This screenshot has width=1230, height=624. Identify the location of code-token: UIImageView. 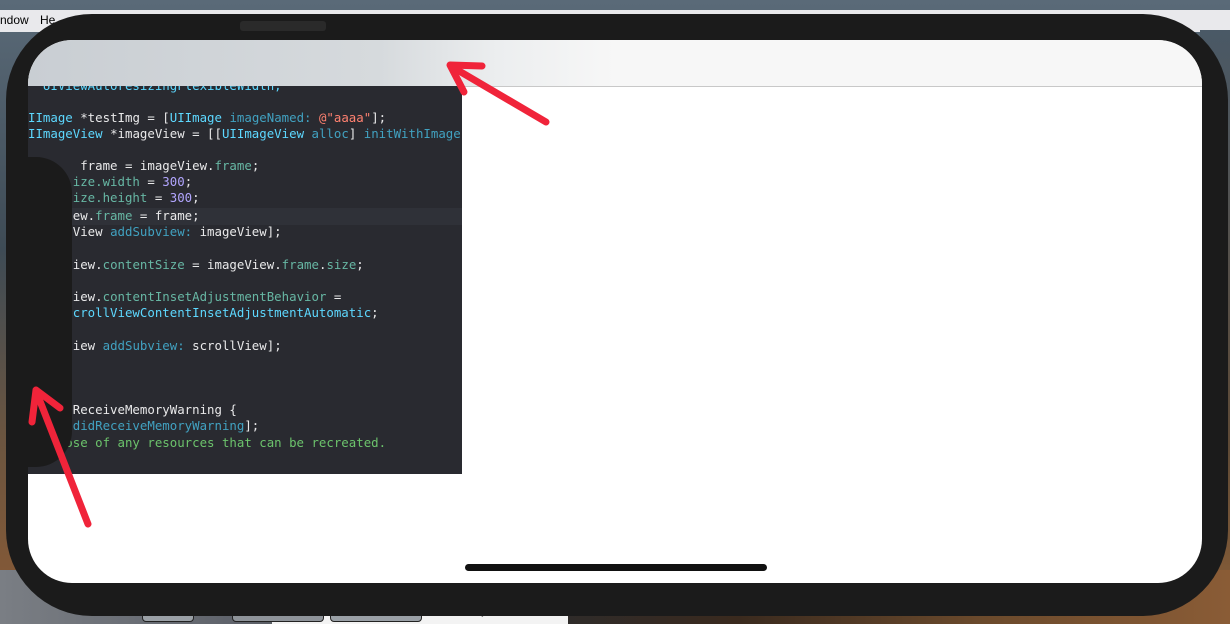
(263, 133).